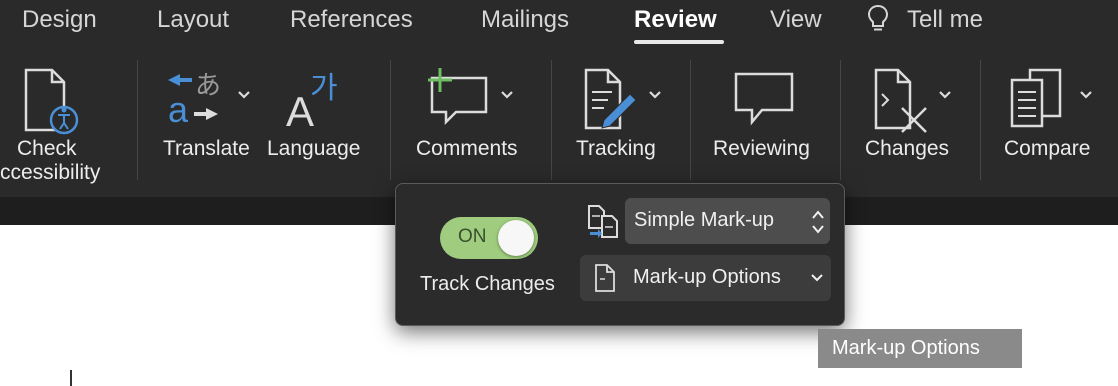 The height and width of the screenshot is (386, 1118). Describe the element at coordinates (206, 148) in the screenshot. I see `translate-label: Translate` at that location.